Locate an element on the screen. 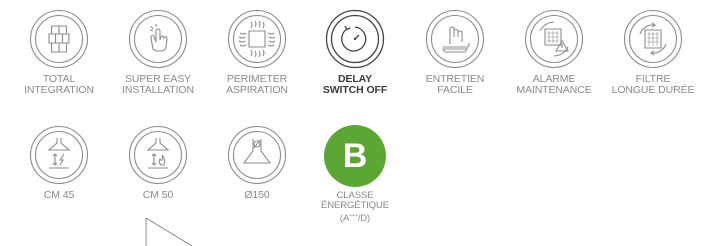 The image size is (701, 246). energy-class: B CLASSE ÉNERGÉTIQUE (A+++/D) is located at coordinates (355, 174).